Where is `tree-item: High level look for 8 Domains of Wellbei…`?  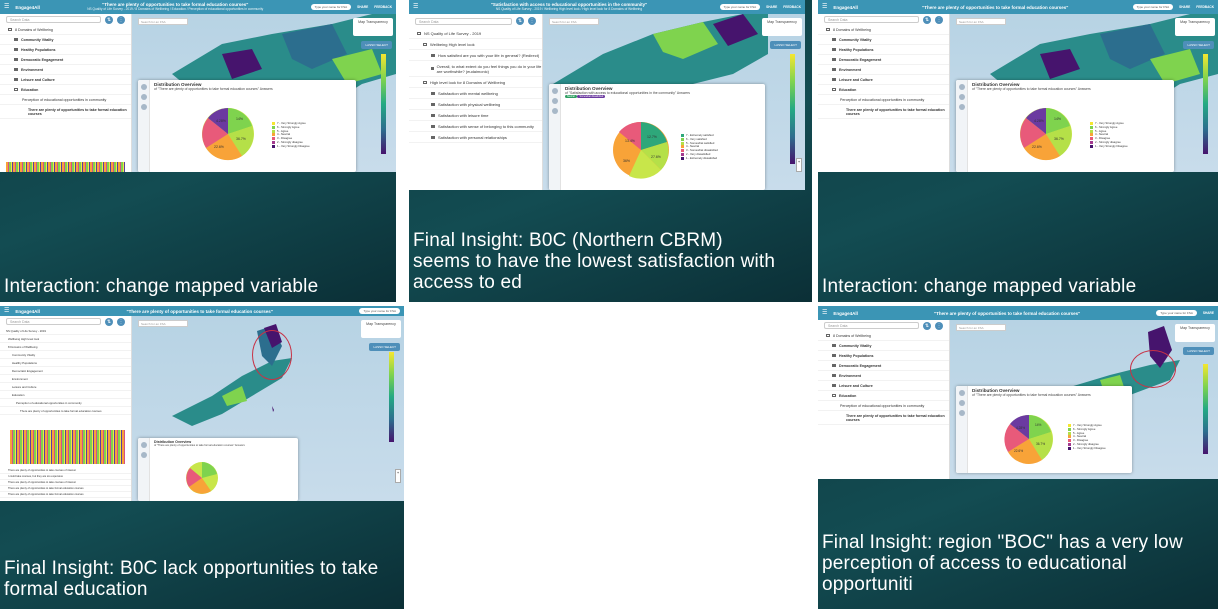
tree-item: High level look for 8 Domains of Wellbei… is located at coordinates (475, 82).